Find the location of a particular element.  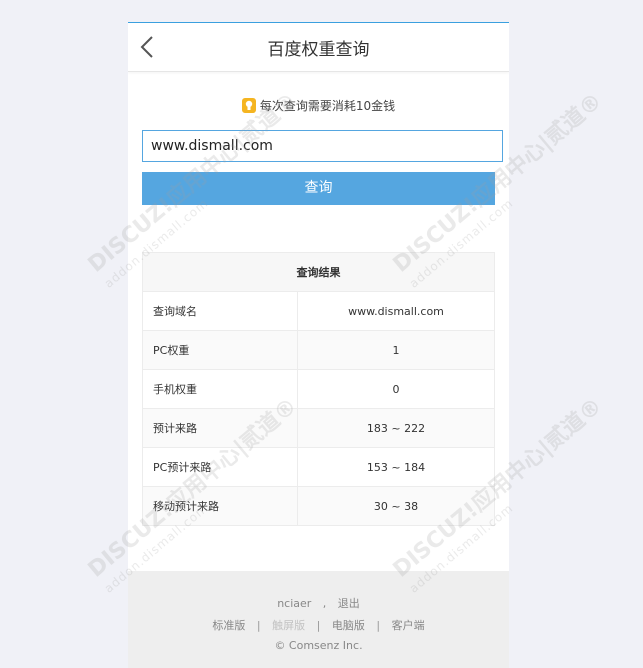

row-value: 1 is located at coordinates (396, 350).